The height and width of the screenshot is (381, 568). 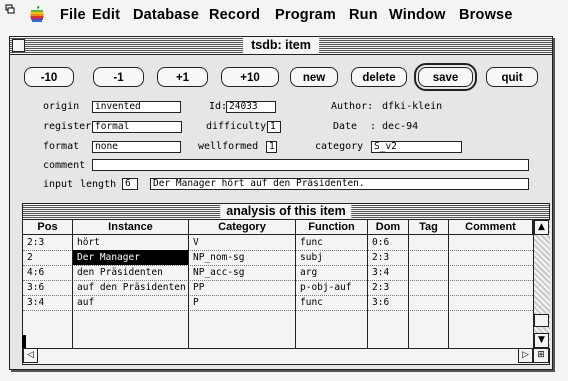 I want to click on comment-label: comment, so click(x=64, y=165).